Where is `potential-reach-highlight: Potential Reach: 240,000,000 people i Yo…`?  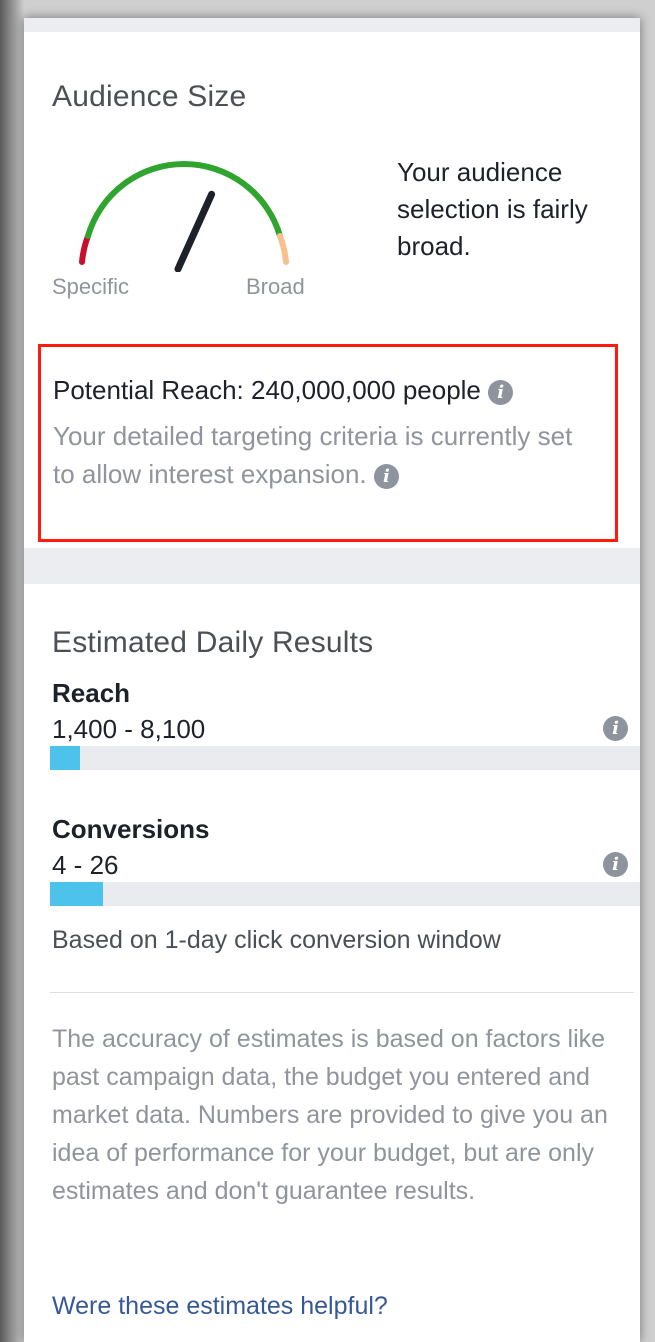 potential-reach-highlight: Potential Reach: 240,000,000 people i Yo… is located at coordinates (328, 443).